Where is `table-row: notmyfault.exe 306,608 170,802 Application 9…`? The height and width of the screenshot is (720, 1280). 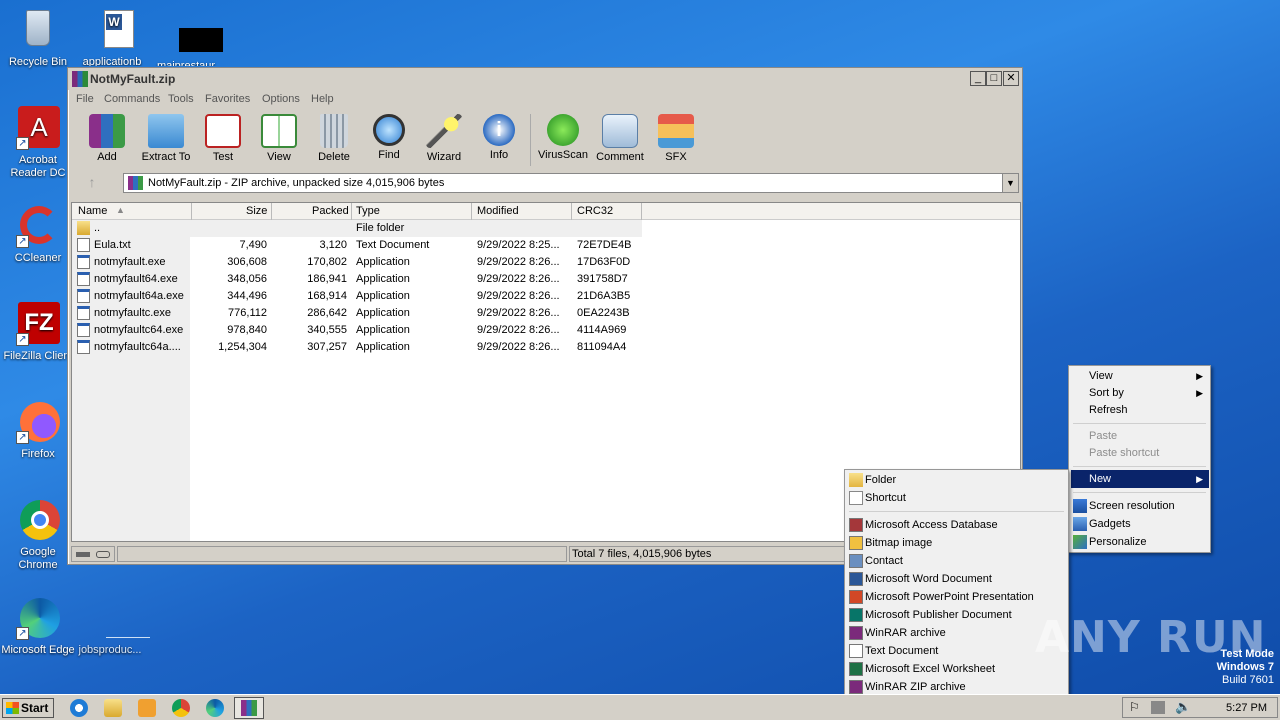 table-row: notmyfault.exe 306,608 170,802 Application 9… is located at coordinates (546, 262).